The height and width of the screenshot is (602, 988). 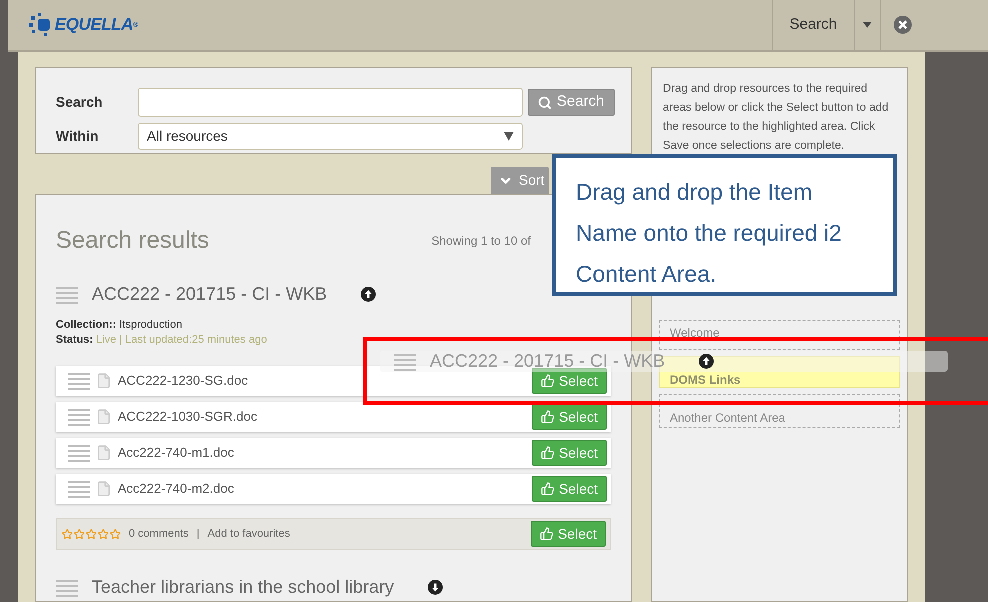 What do you see at coordinates (86, 325) in the screenshot?
I see `collection-label: Collection::` at bounding box center [86, 325].